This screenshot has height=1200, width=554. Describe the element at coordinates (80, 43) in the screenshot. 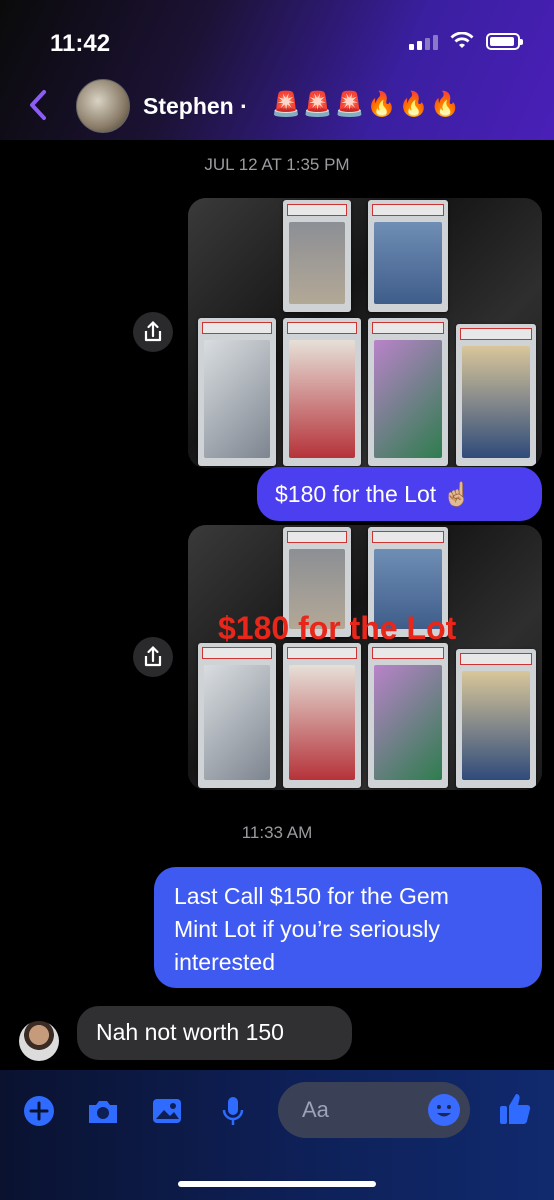

I see `status-time: 11:42` at that location.